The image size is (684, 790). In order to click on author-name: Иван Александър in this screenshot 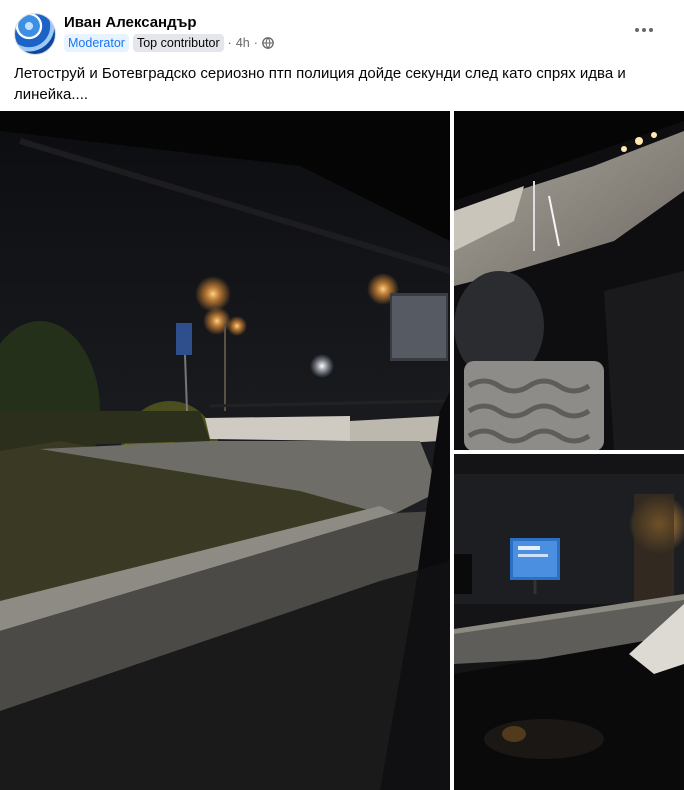, I will do `click(130, 22)`.